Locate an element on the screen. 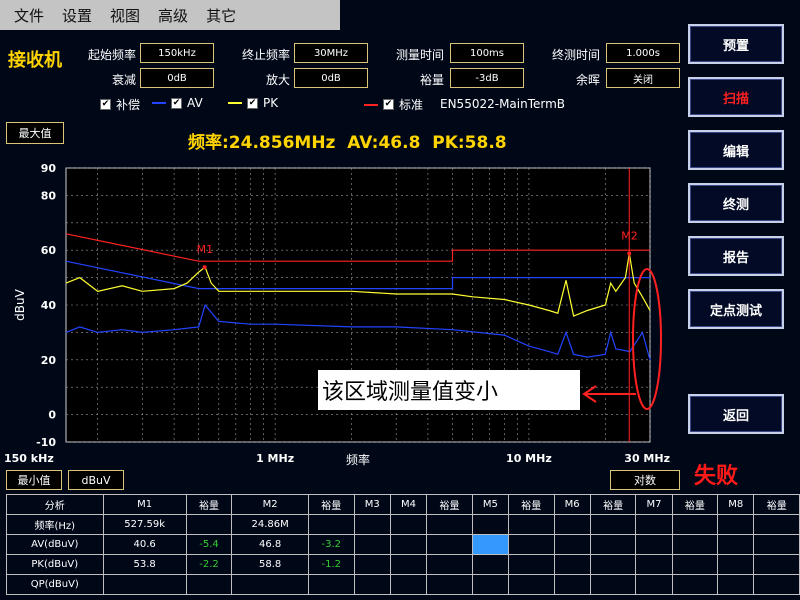 The width and height of the screenshot is (800, 600). table-cell: -2.2 is located at coordinates (209, 564).